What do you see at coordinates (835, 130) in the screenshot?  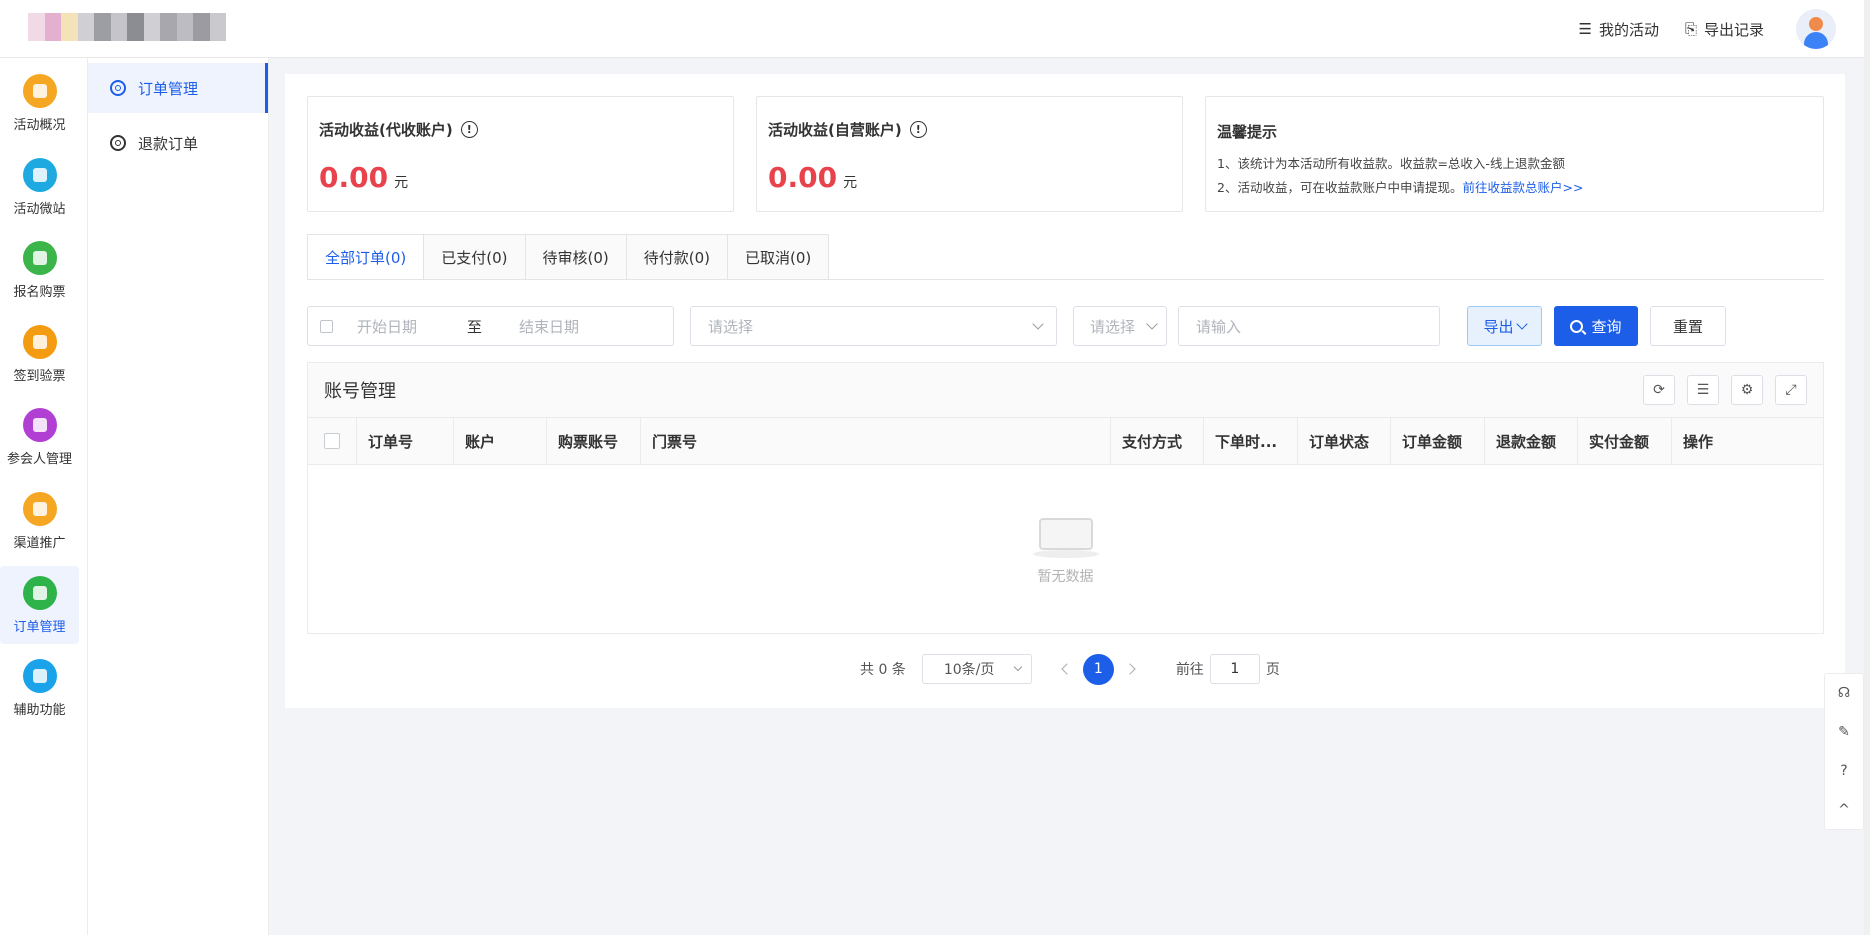 I see `card-title-text: 活动收益(自营账户)` at bounding box center [835, 130].